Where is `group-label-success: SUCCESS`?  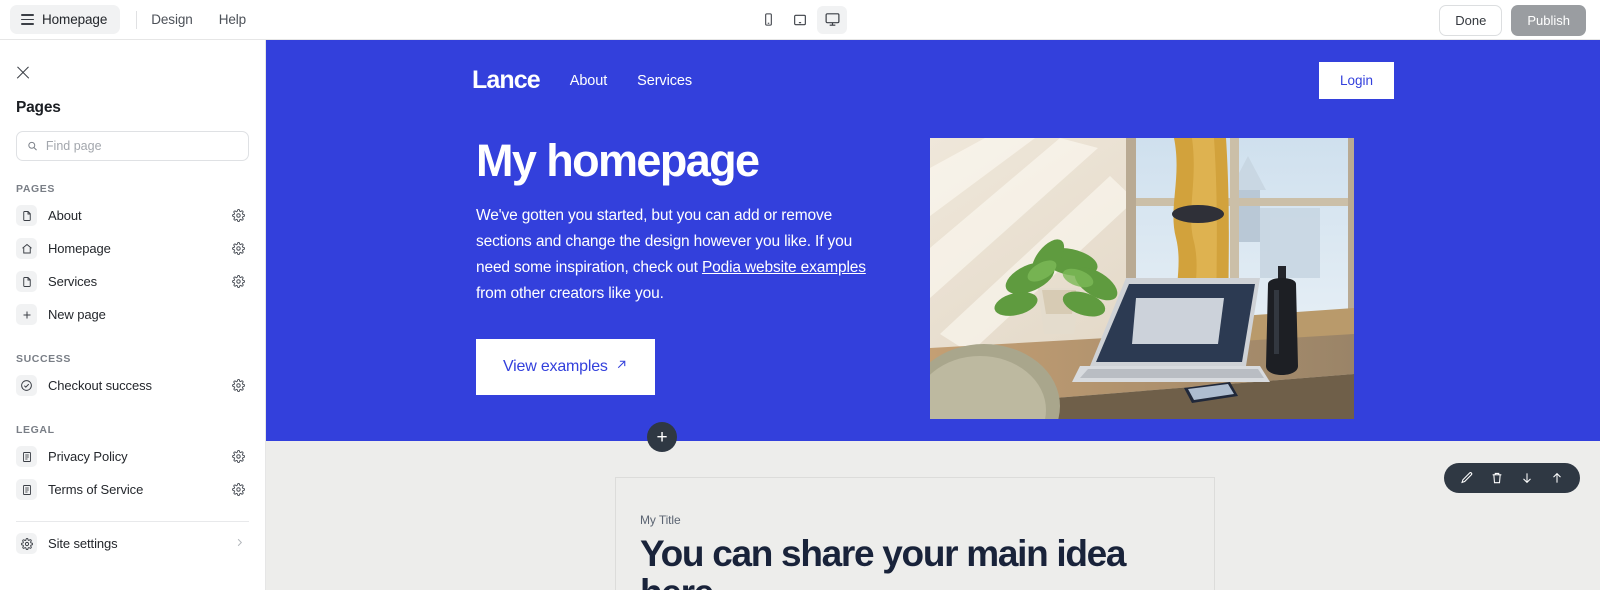 group-label-success: SUCCESS is located at coordinates (43, 359).